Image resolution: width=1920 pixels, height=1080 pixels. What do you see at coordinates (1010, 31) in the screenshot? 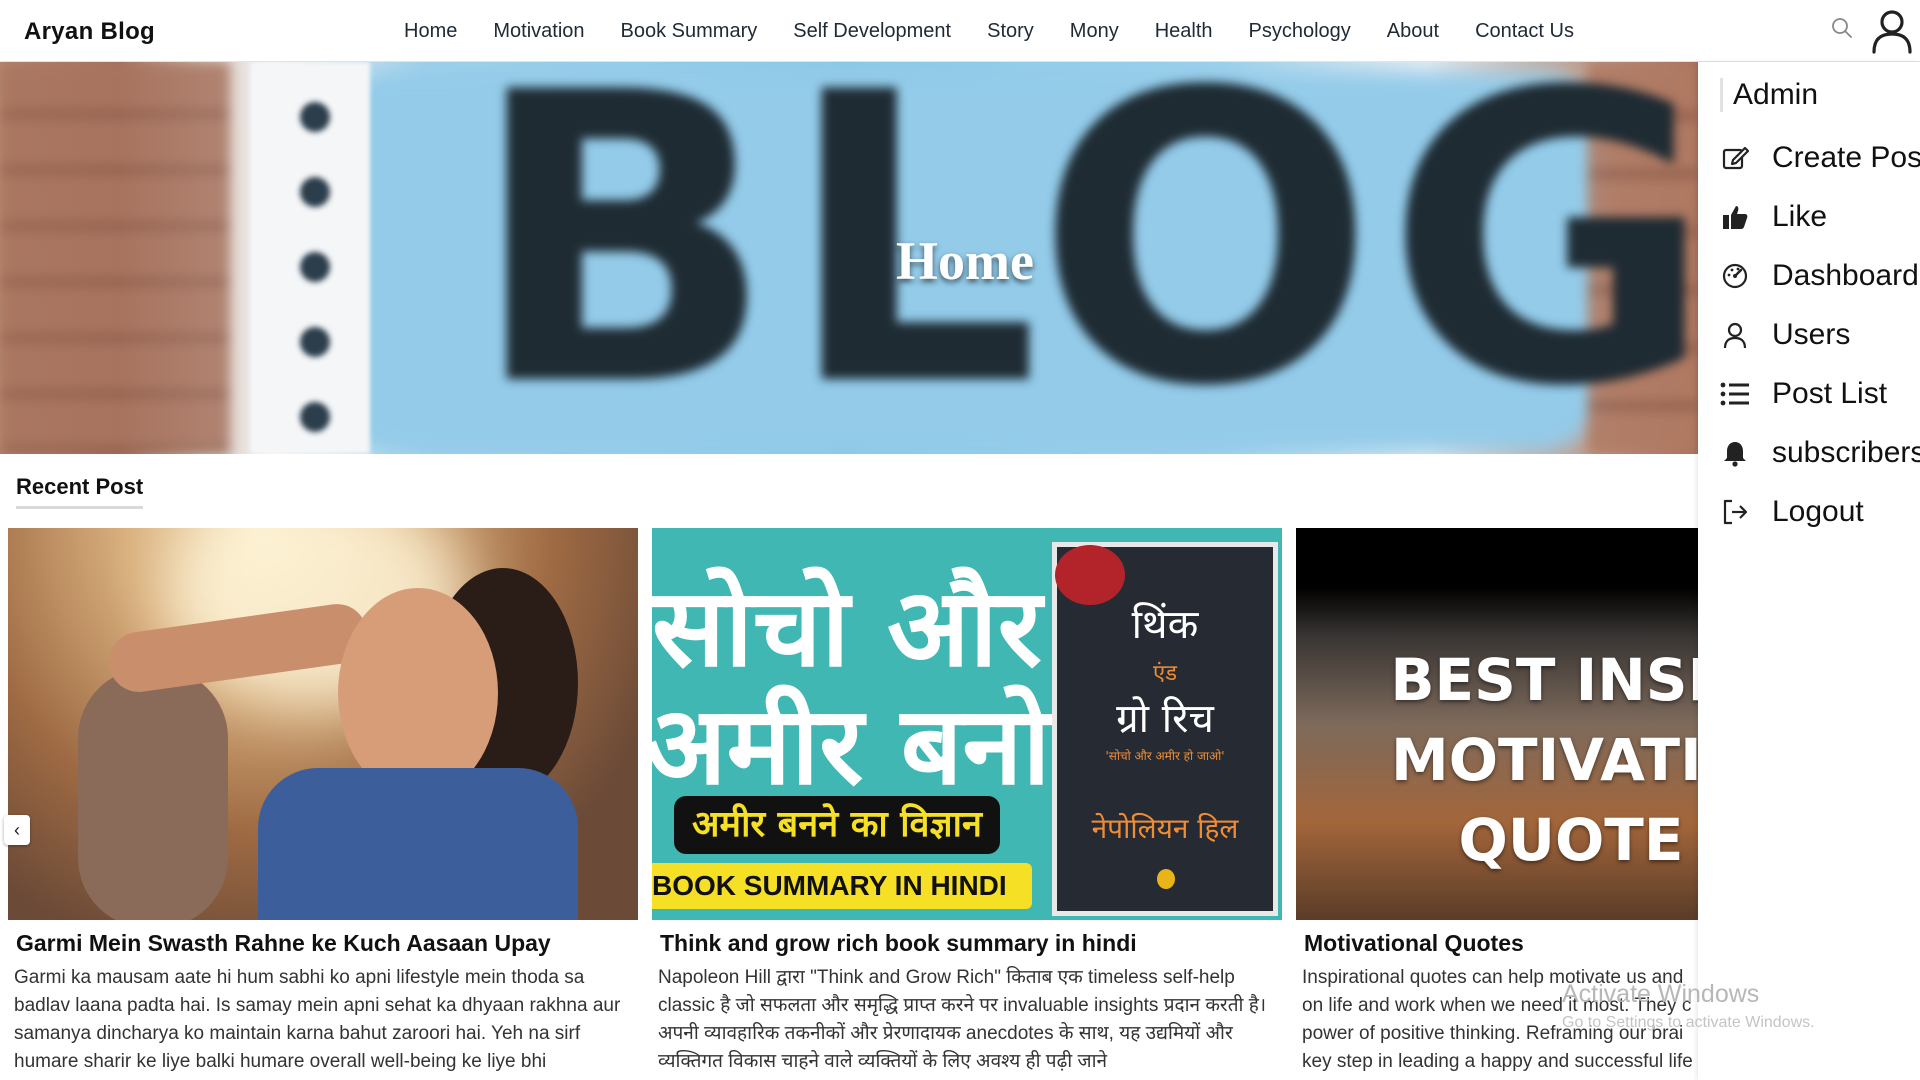
I see `nav-item-story: Story` at bounding box center [1010, 31].